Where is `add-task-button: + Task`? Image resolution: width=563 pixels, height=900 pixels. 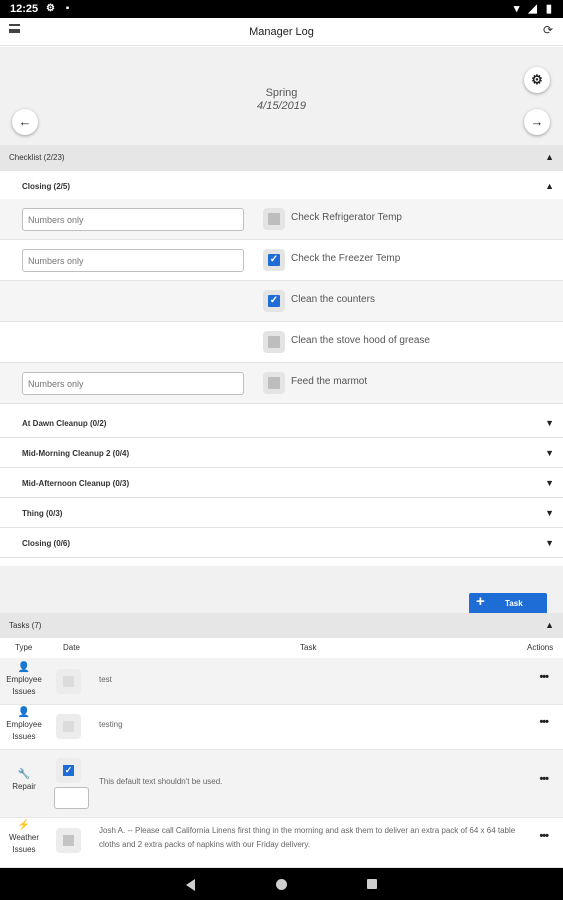 add-task-button: + Task is located at coordinates (508, 603).